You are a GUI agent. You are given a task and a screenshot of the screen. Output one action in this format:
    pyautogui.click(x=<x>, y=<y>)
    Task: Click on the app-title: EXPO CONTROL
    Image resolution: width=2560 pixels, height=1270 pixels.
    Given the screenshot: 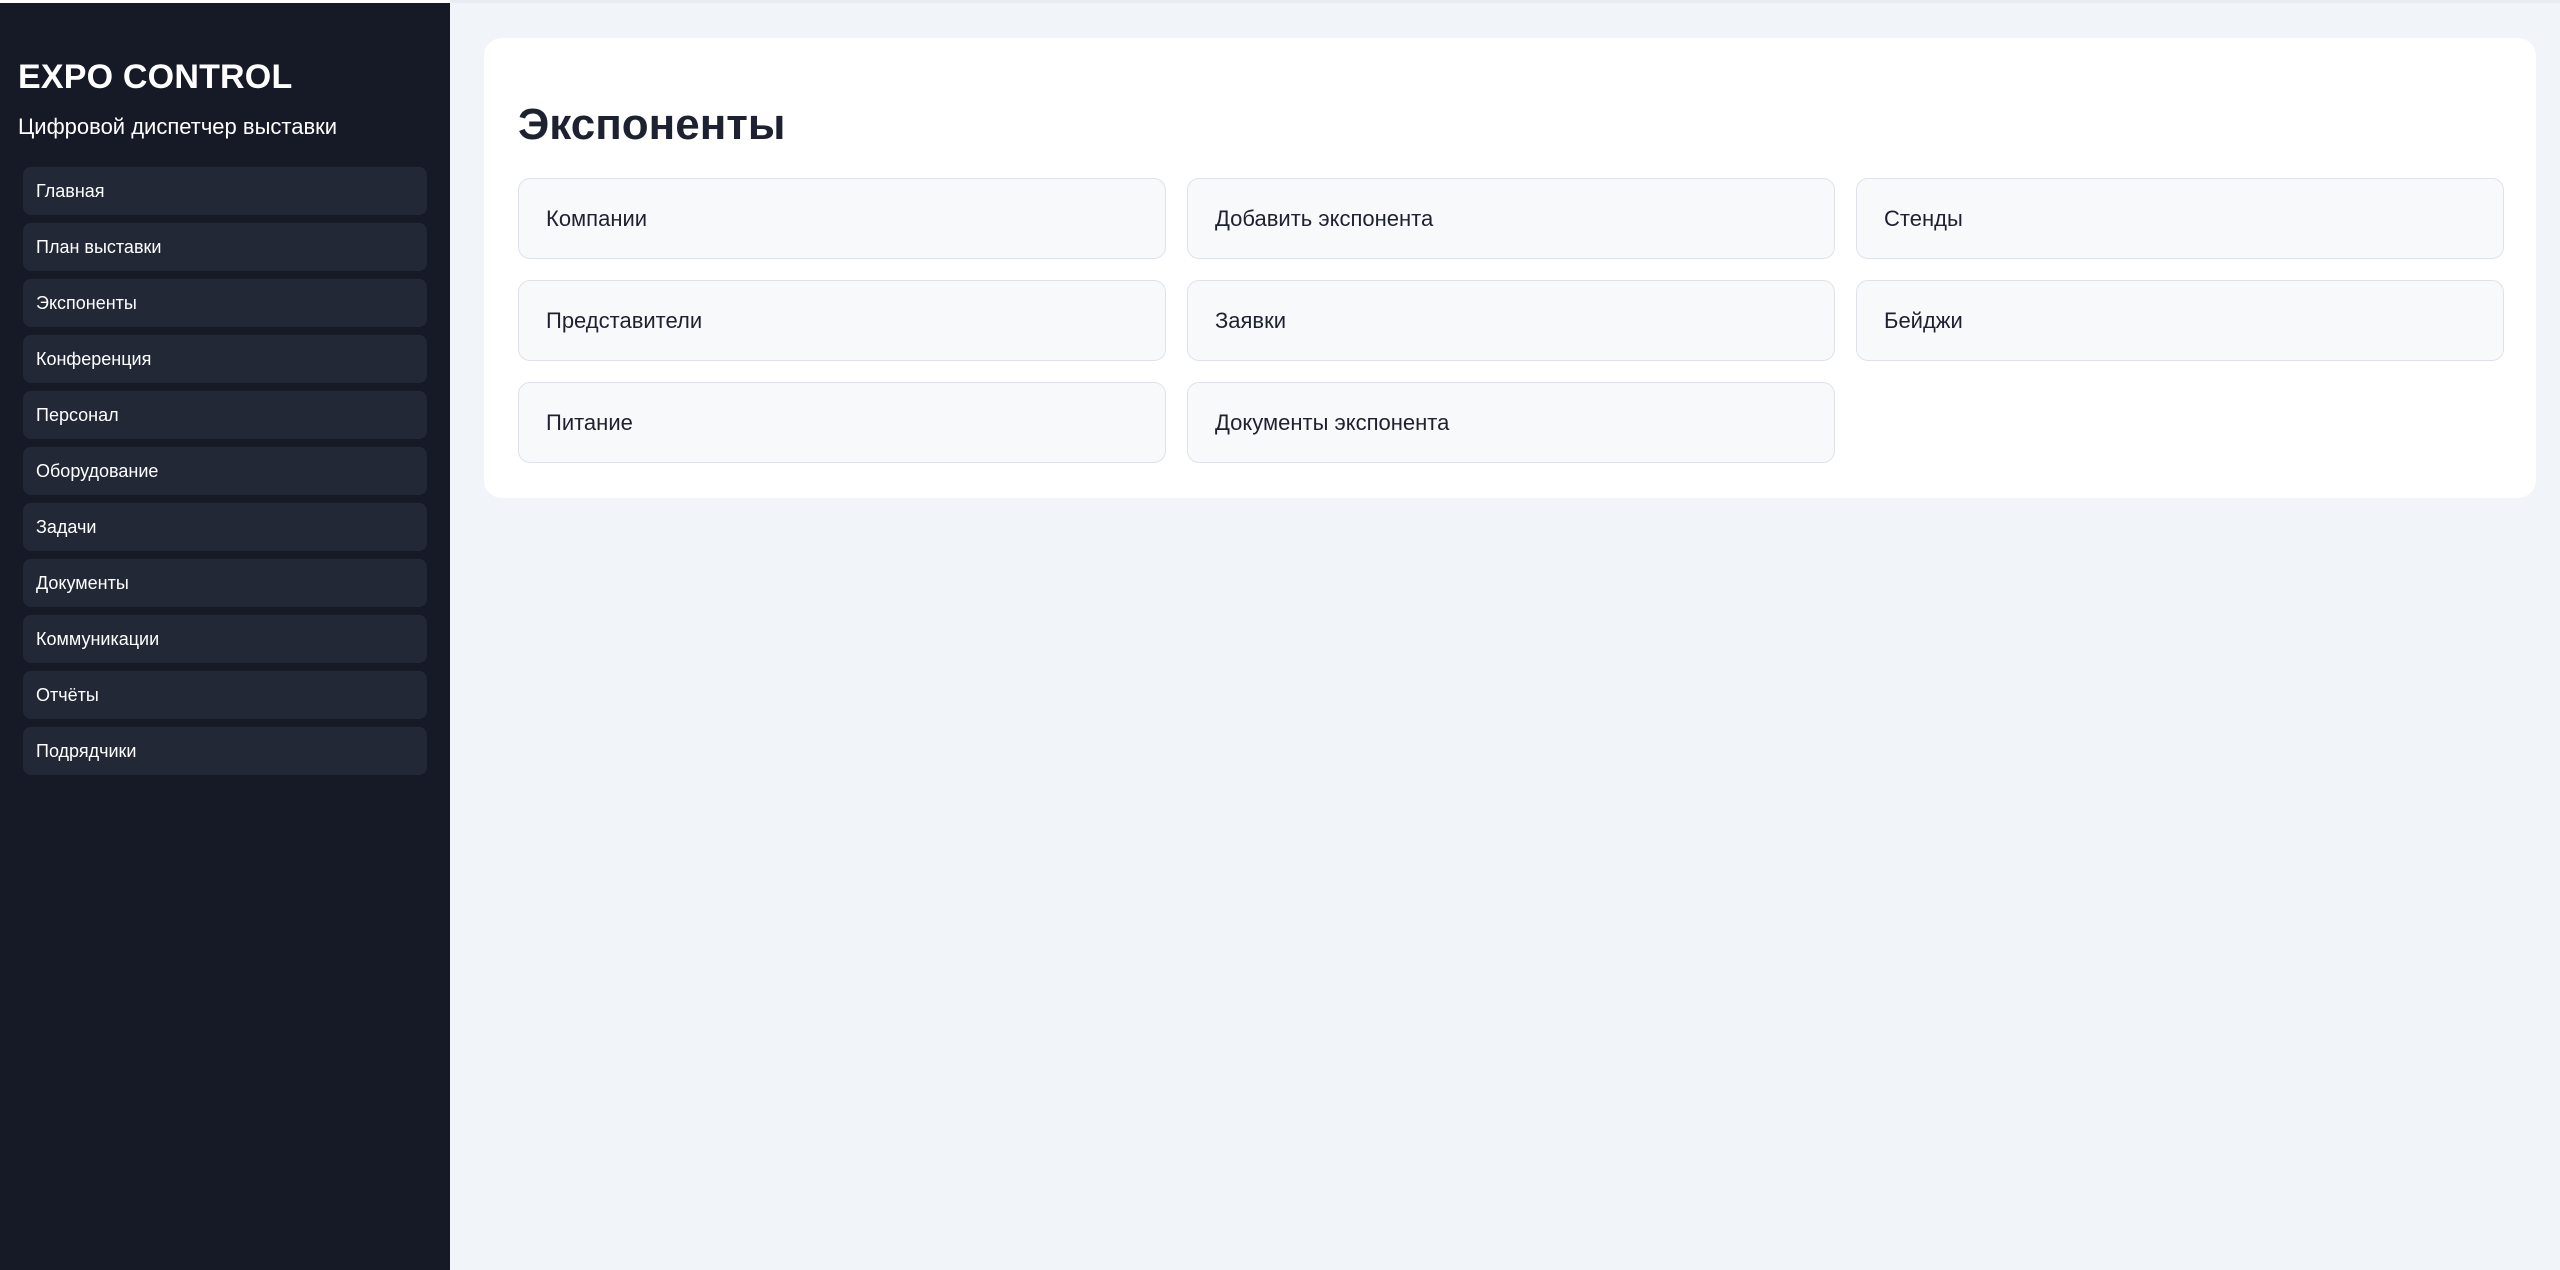 What is the action you would take?
    pyautogui.click(x=155, y=77)
    